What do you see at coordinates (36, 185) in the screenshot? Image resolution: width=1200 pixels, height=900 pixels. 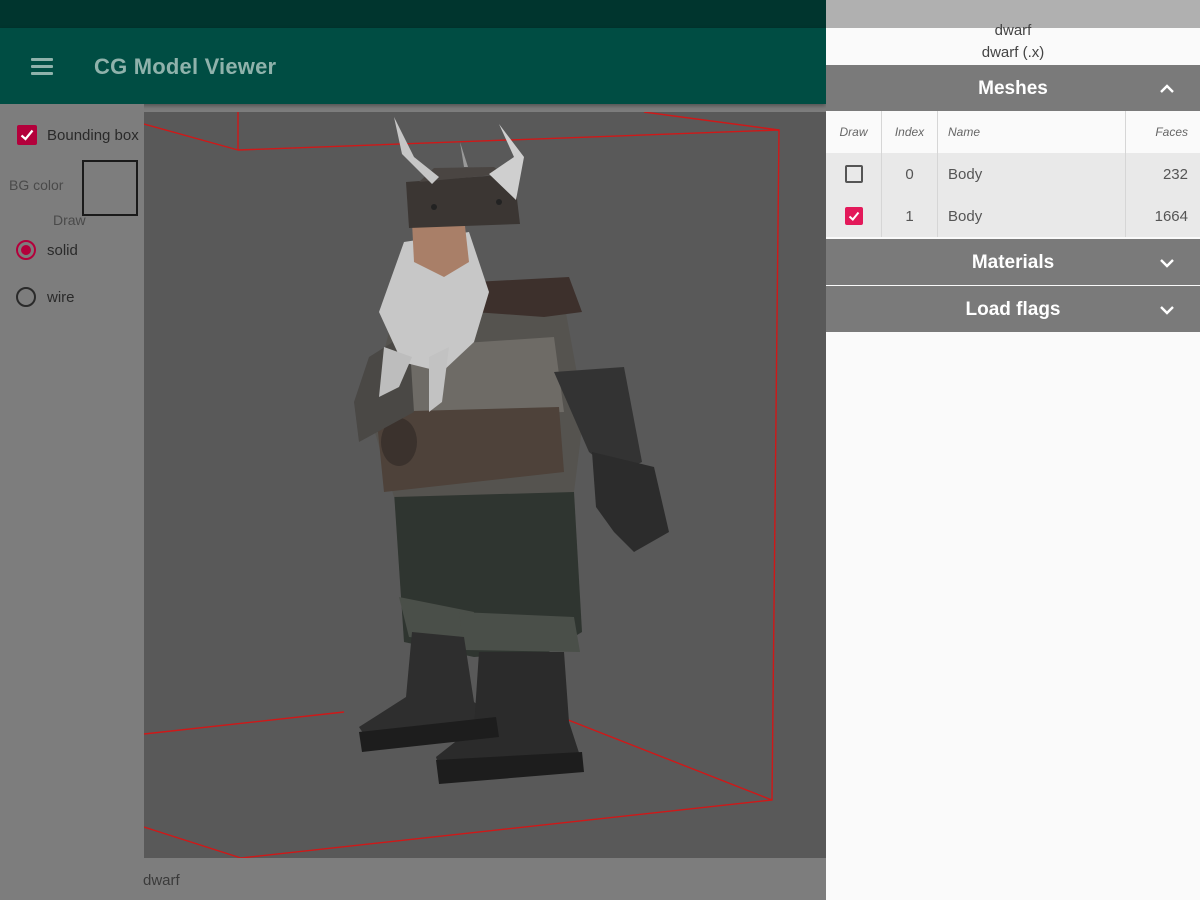 I see `bg-color-label: BG color` at bounding box center [36, 185].